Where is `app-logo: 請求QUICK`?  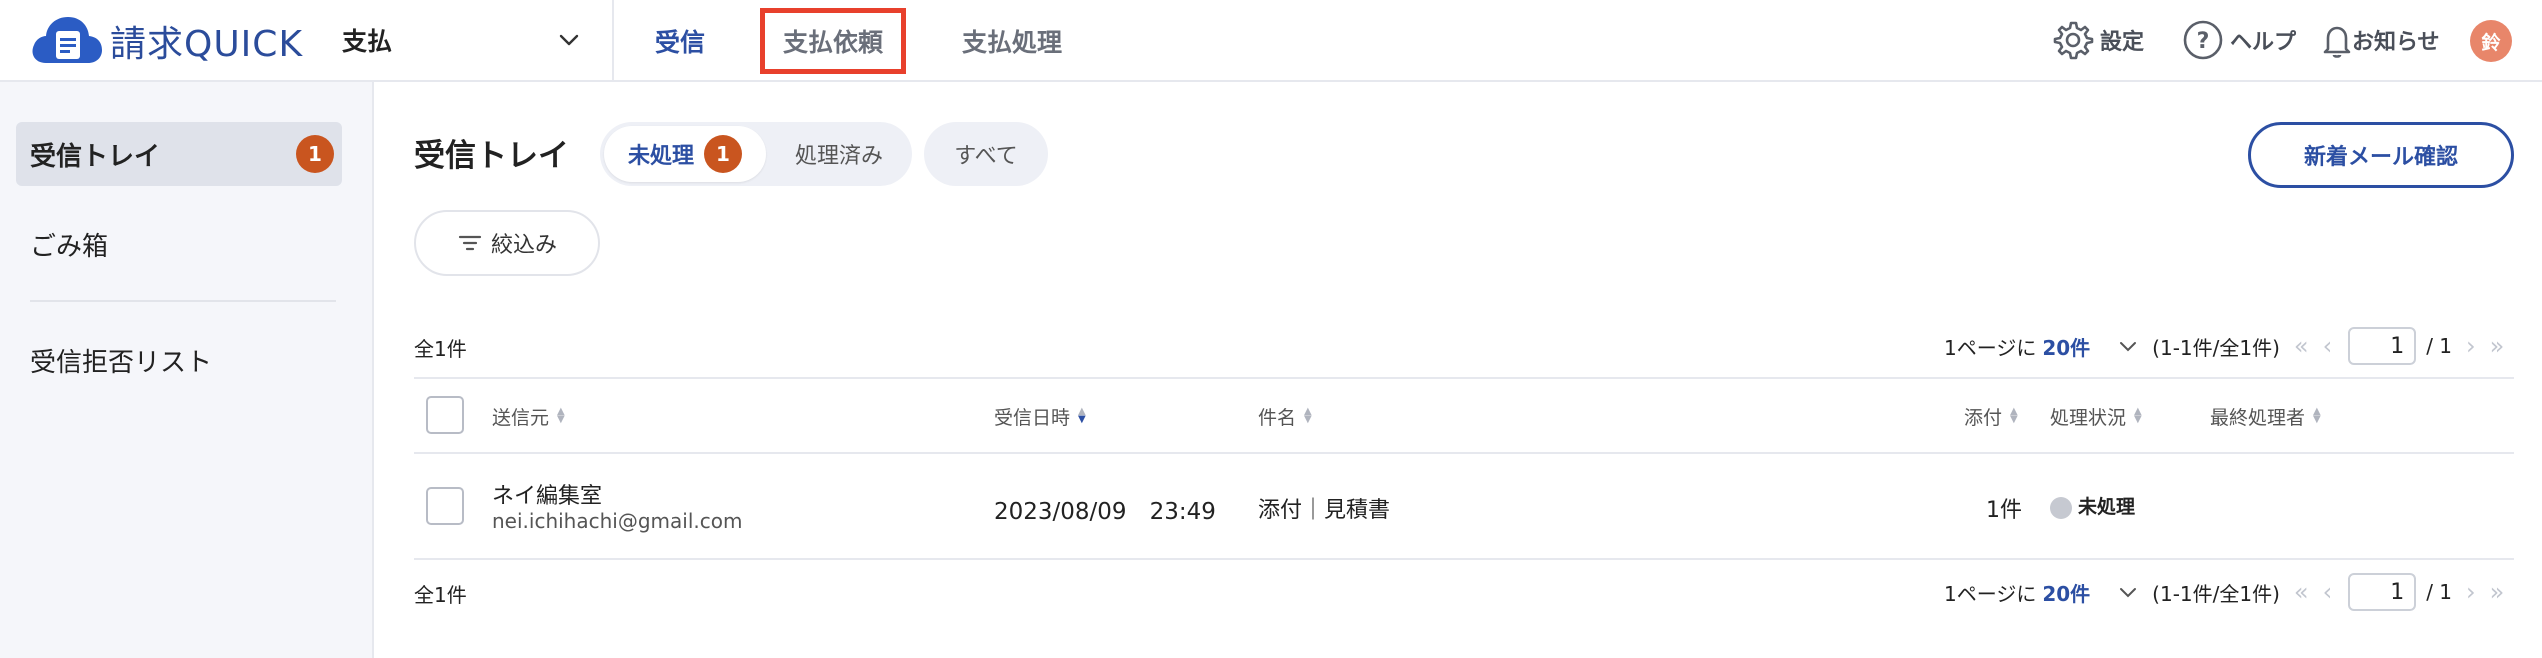 app-logo: 請求QUICK is located at coordinates (165, 41).